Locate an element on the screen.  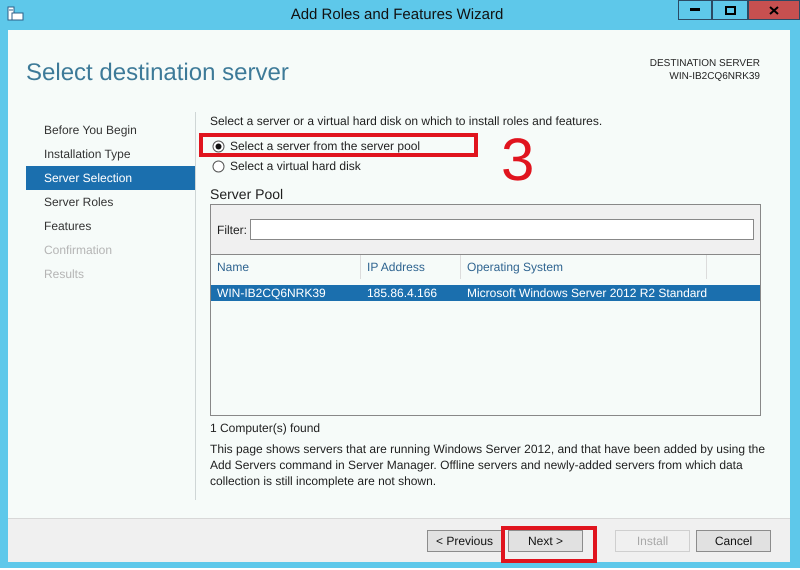
table-cell-text: WIN-IB2CQ6NRK39 is located at coordinates (271, 293).